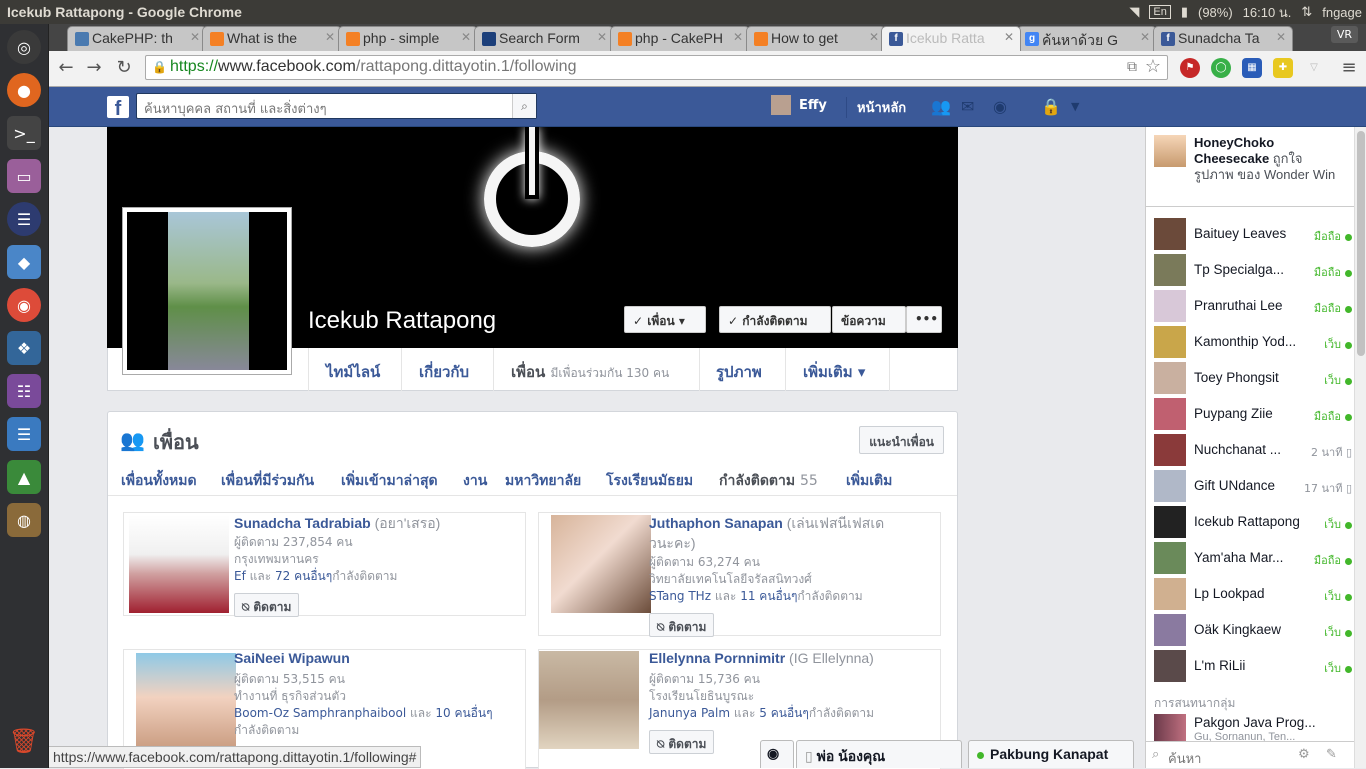 The height and width of the screenshot is (769, 1366). Describe the element at coordinates (292, 658) in the screenshot. I see `person-name-link: SaiNeei Wipawun` at that location.